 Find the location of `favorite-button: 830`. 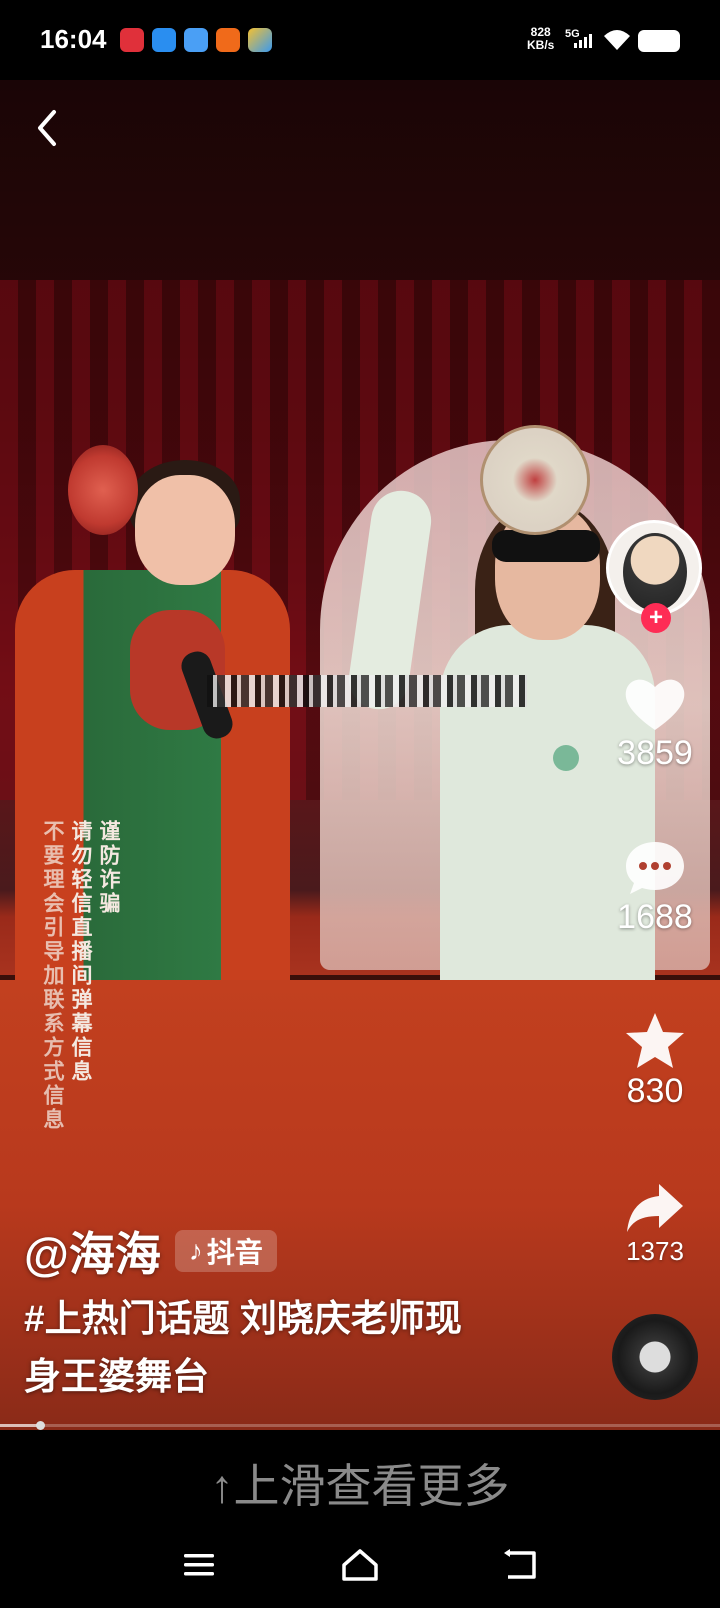

favorite-button: 830 is located at coordinates (655, 1060).